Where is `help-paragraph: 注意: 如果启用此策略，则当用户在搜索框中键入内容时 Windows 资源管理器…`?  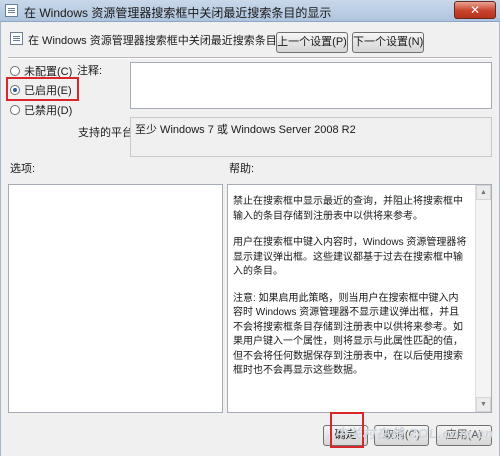
help-paragraph: 注意: 如果启用此策略，则当用户在搜索框中键入内容时 Windows 资源管理器… is located at coordinates (348, 334).